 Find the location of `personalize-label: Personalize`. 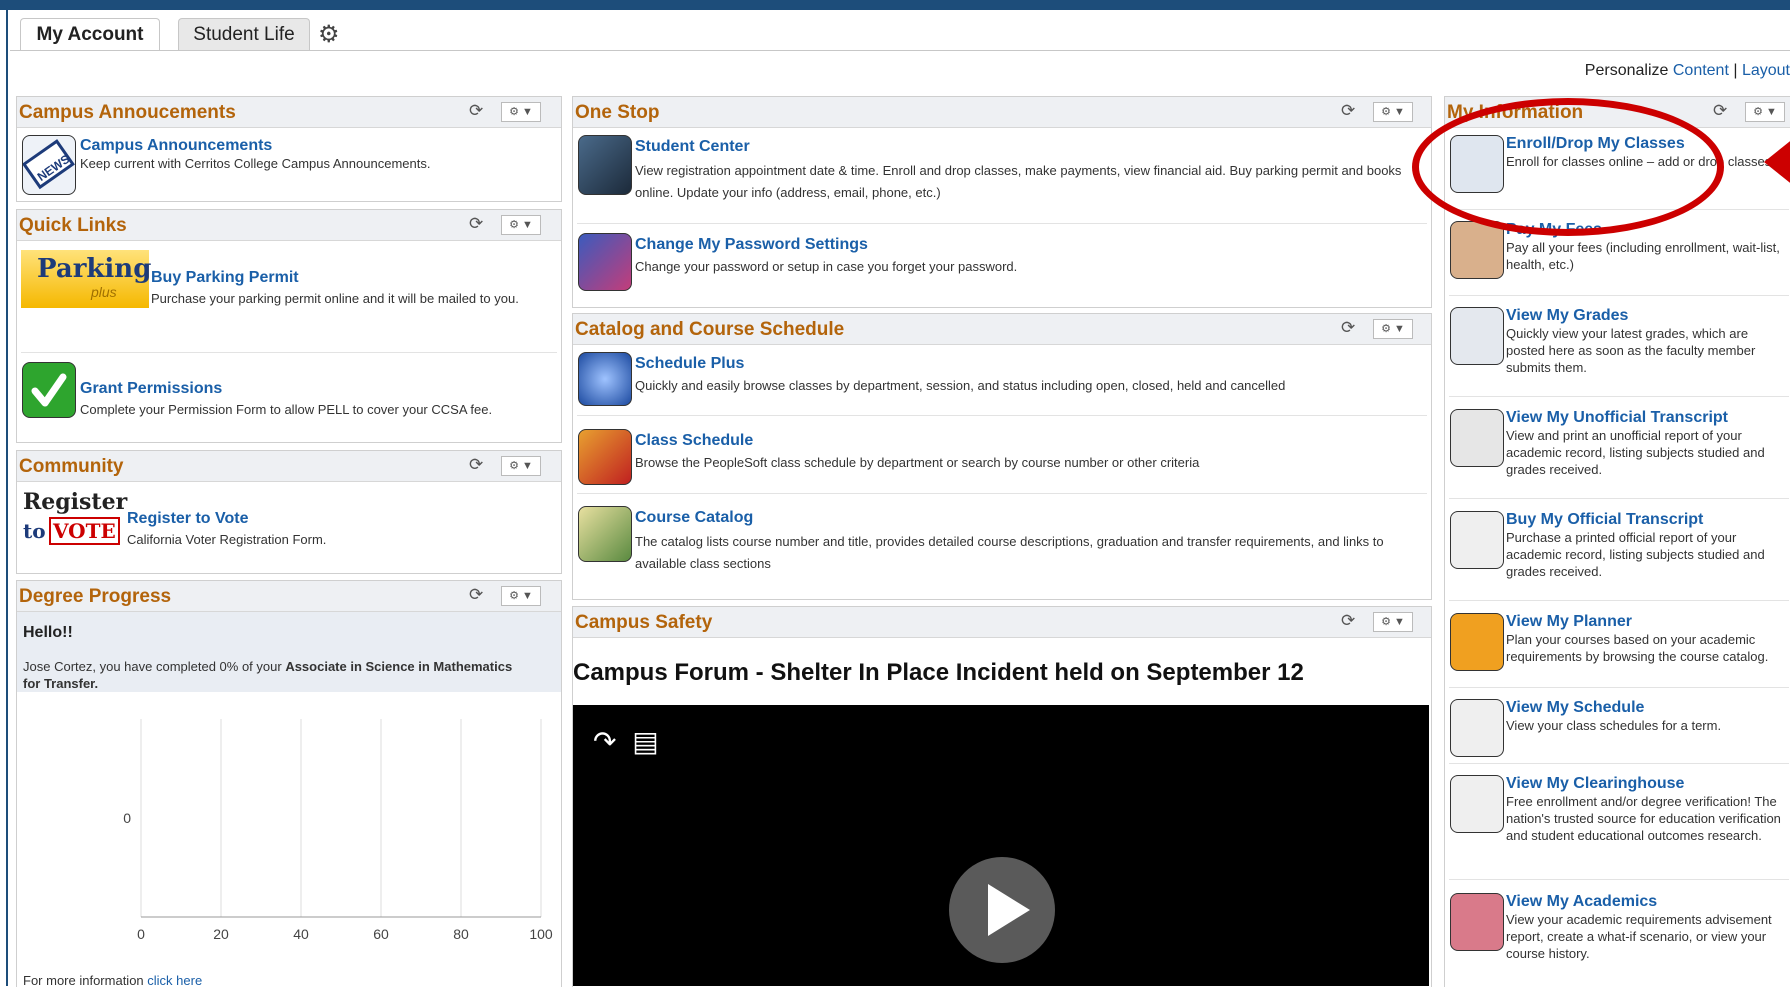

personalize-label: Personalize is located at coordinates (1626, 70).